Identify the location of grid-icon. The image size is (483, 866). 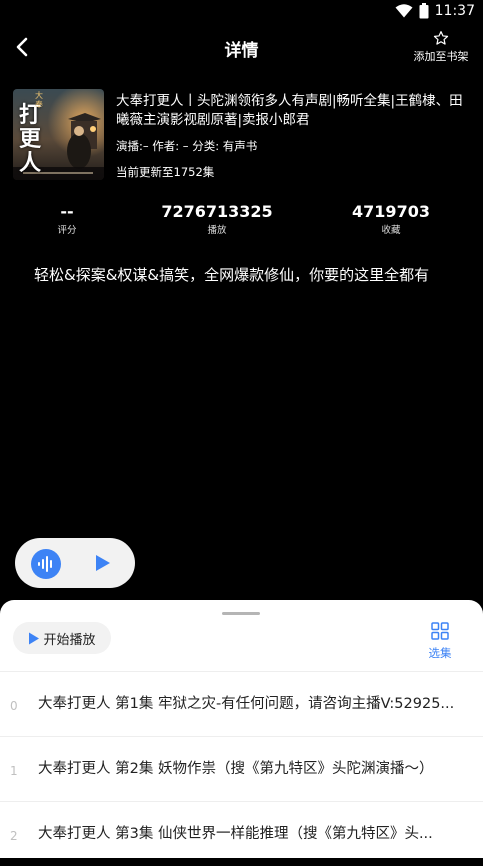
(440, 631).